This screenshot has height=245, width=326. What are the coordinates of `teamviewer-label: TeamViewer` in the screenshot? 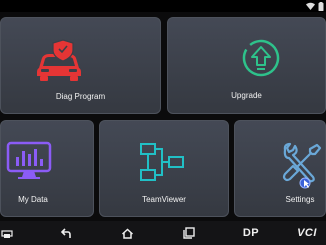 It's located at (164, 199).